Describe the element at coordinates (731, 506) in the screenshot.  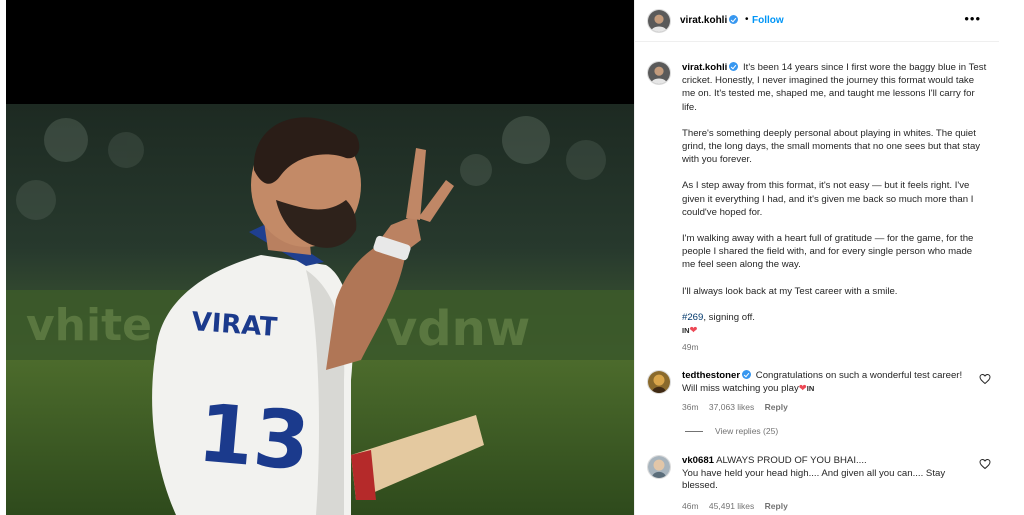
I see `comment-likes: 45,491 likes` at that location.